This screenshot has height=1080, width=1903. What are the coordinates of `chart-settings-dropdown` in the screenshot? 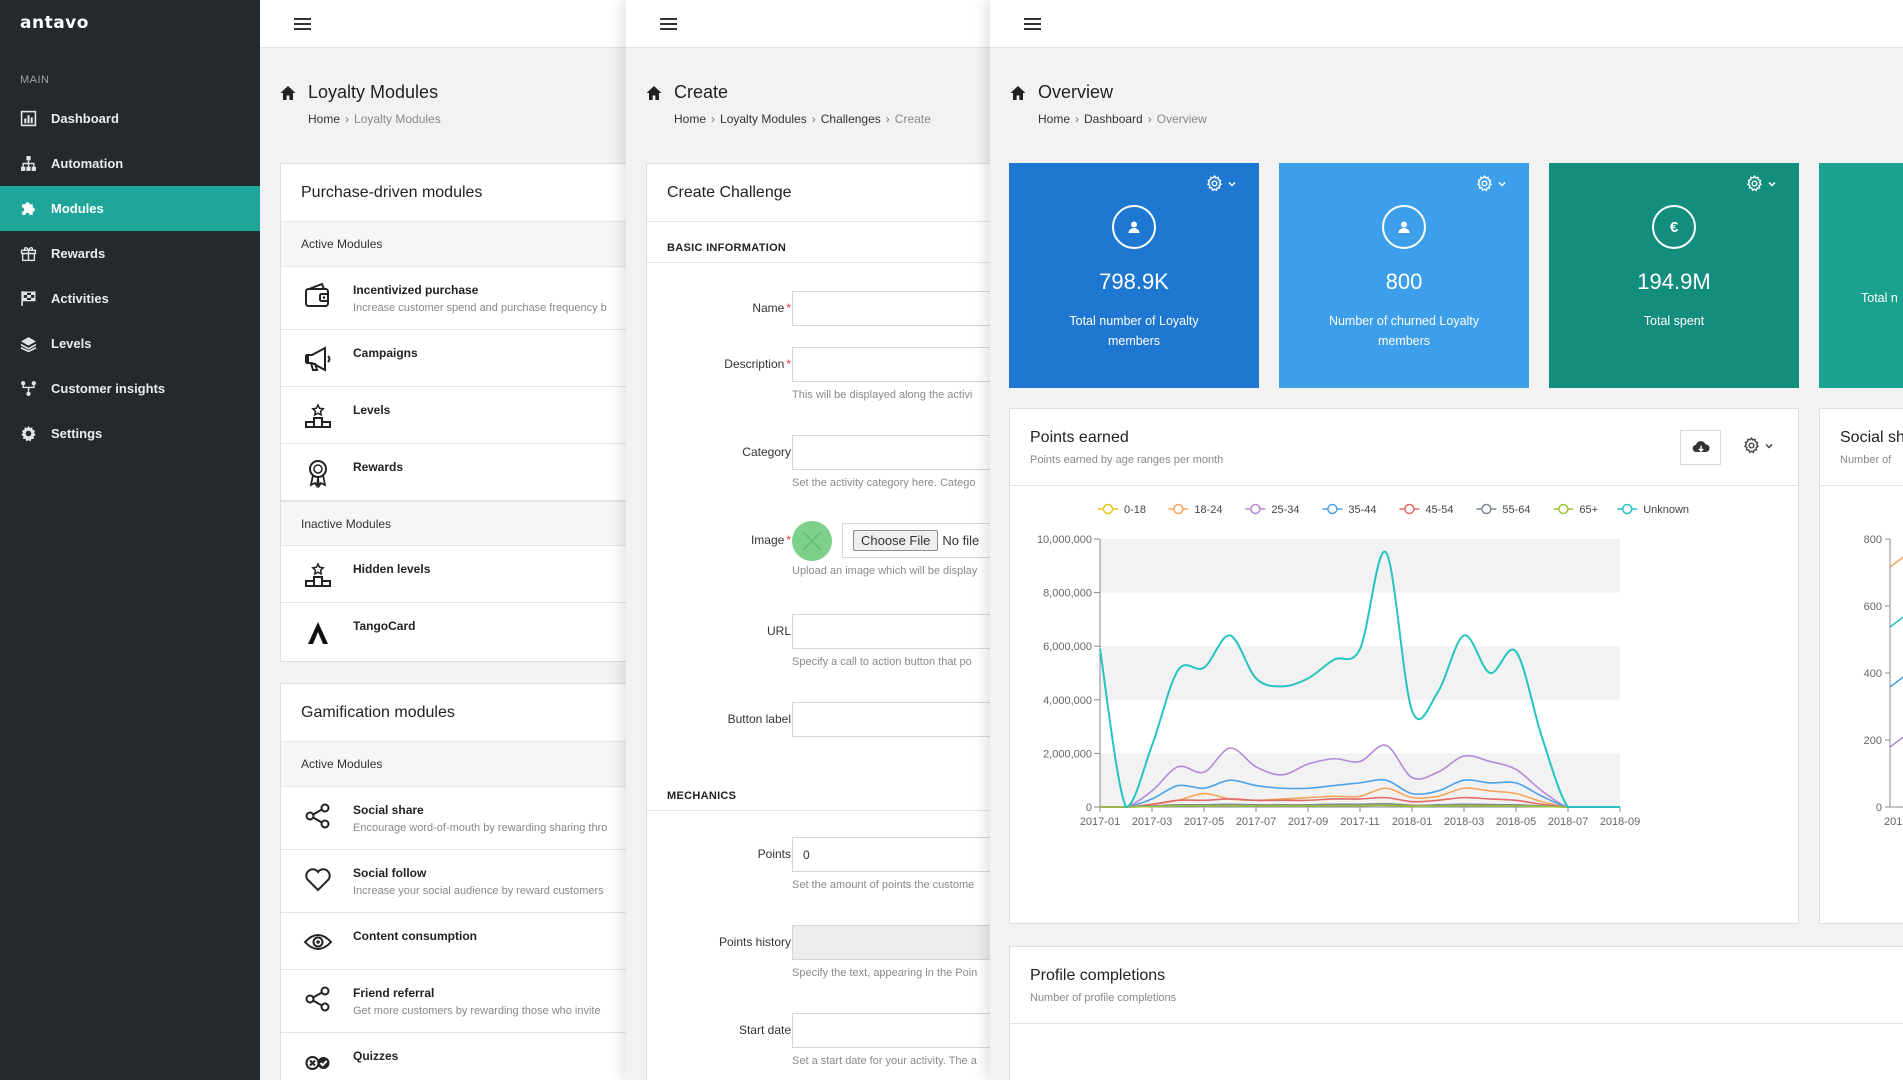 It's located at (1758, 445).